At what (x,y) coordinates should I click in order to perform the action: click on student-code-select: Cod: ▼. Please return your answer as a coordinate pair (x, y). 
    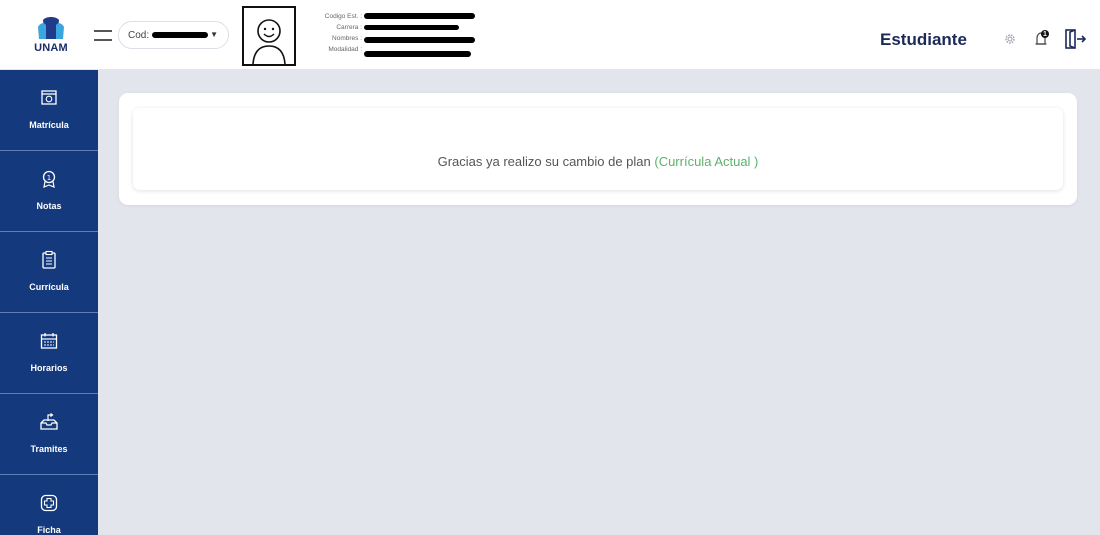
    Looking at the image, I should click on (173, 35).